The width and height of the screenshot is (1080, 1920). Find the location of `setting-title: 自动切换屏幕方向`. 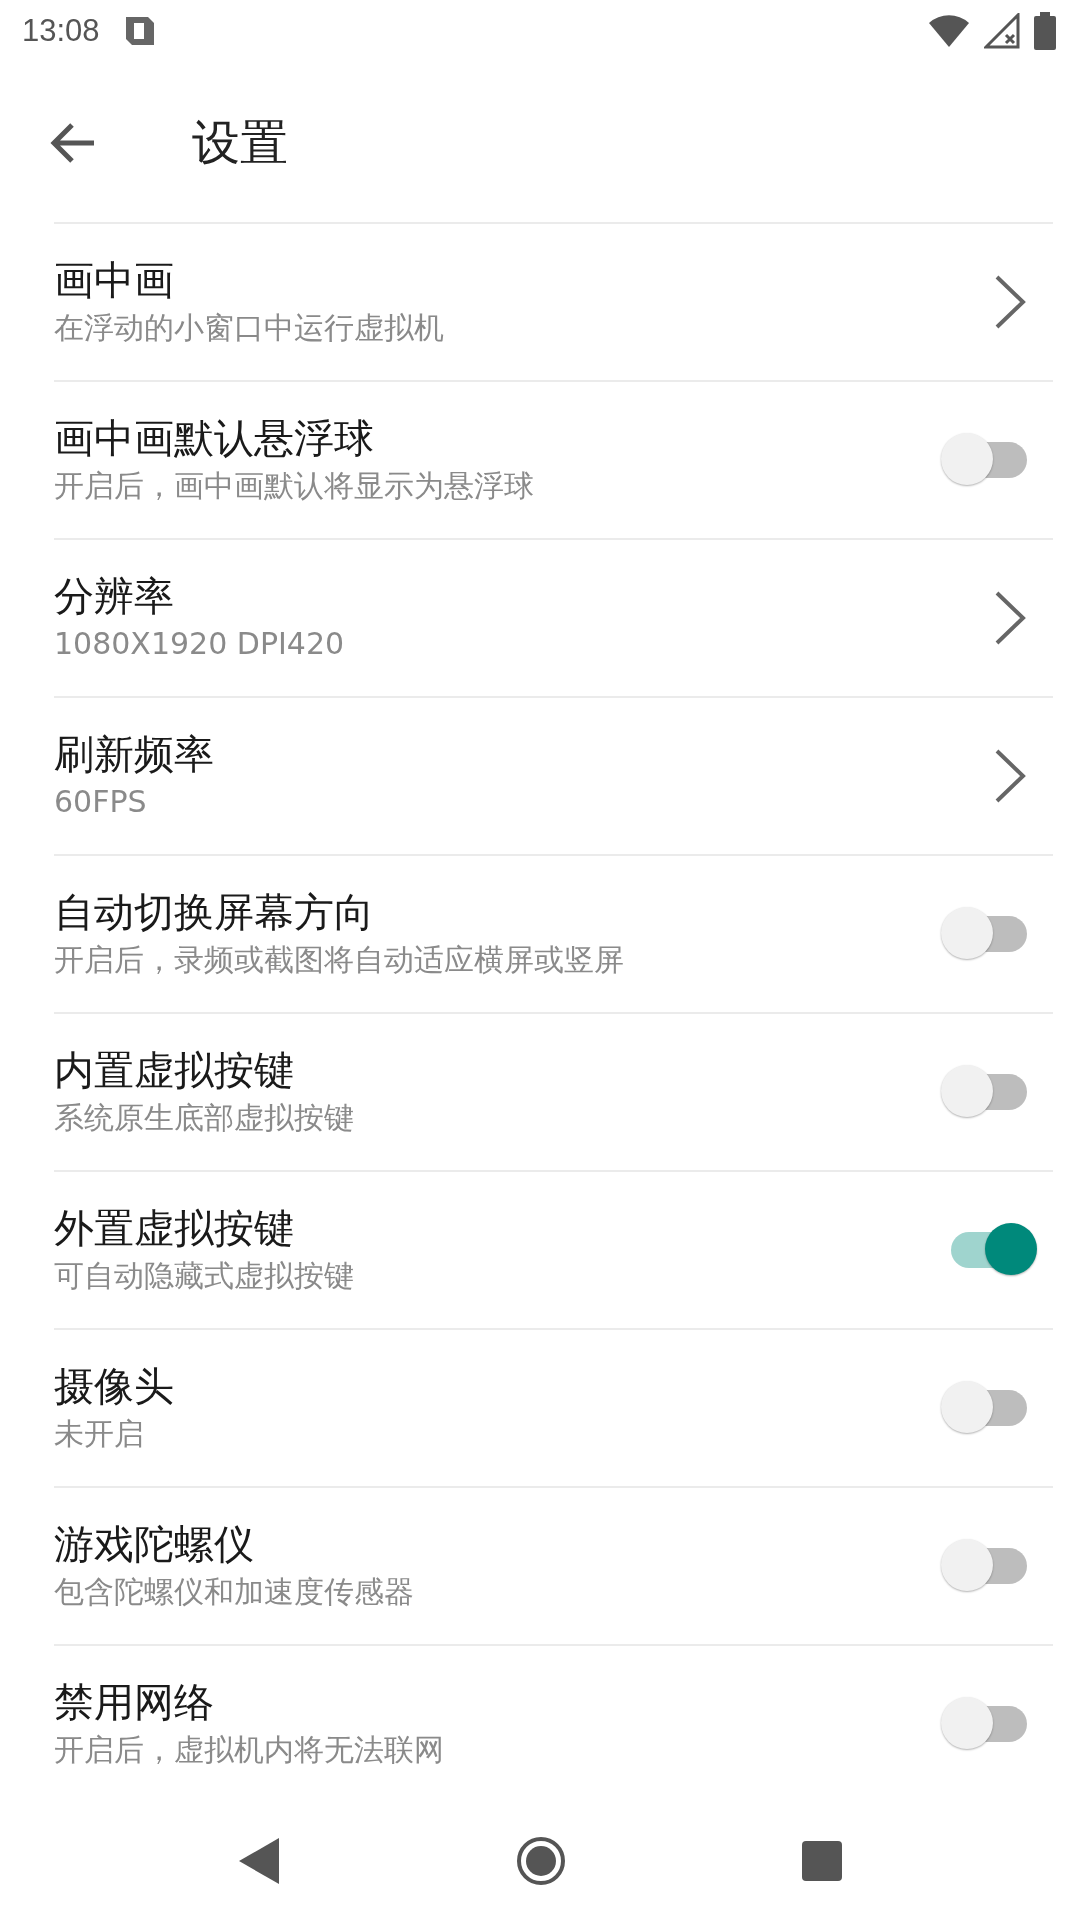

setting-title: 自动切换屏幕方向 is located at coordinates (214, 912).